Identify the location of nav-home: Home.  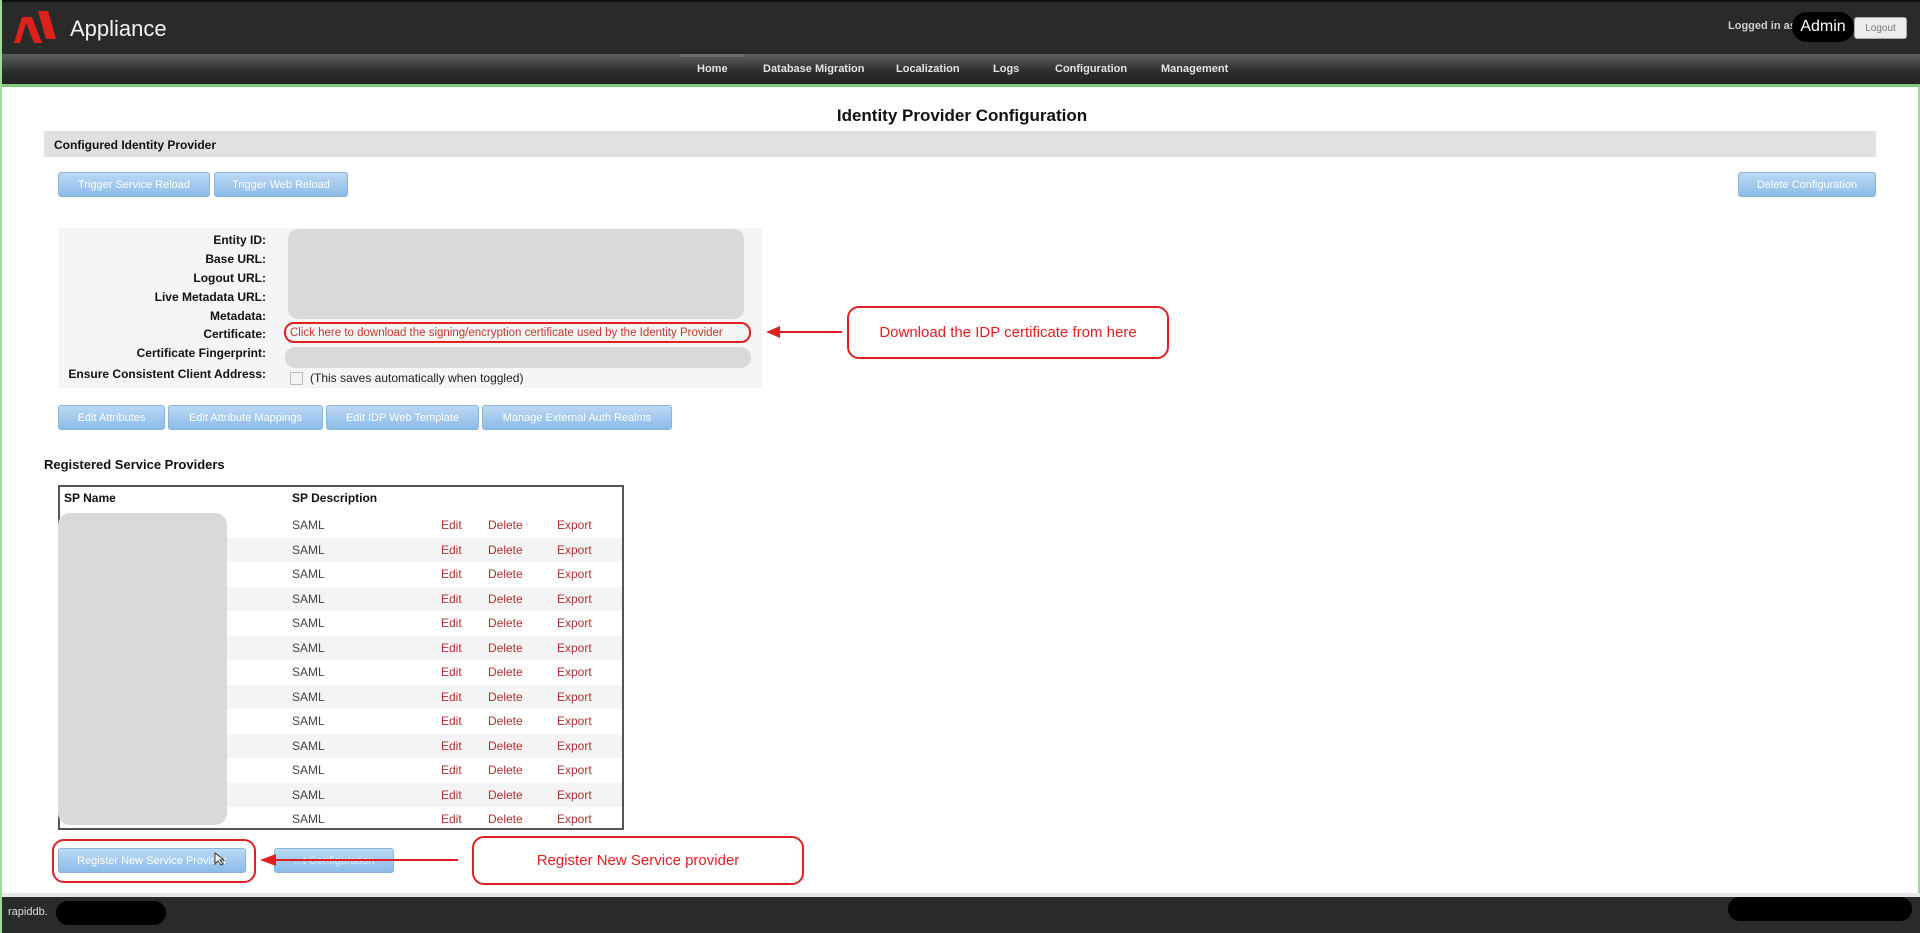
(712, 69).